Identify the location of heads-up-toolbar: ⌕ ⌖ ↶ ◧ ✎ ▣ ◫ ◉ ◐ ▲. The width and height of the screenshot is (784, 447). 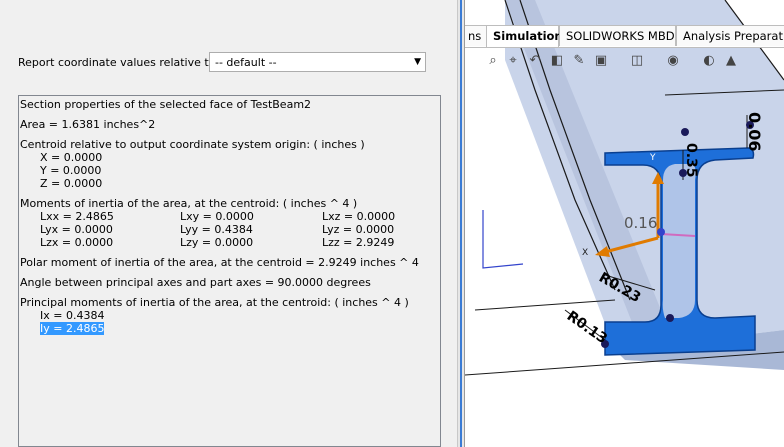
(624, 62).